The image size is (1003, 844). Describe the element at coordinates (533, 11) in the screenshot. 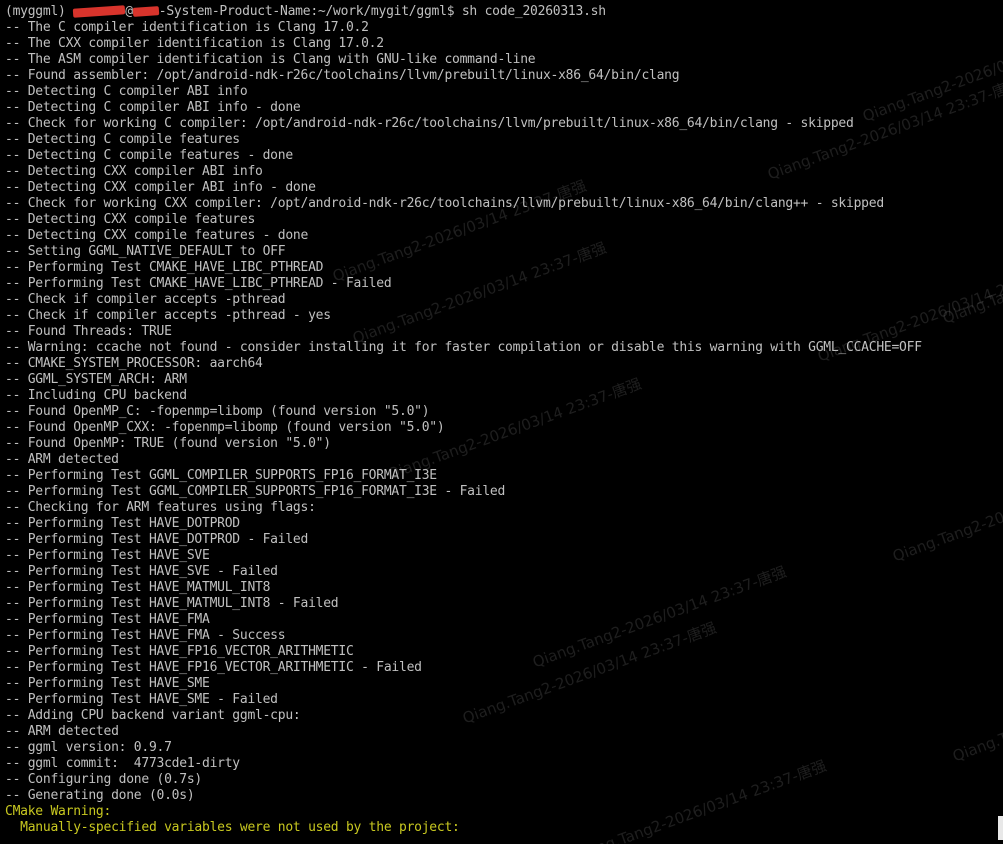

I see `prompt-command: sh code_20260313.sh` at that location.